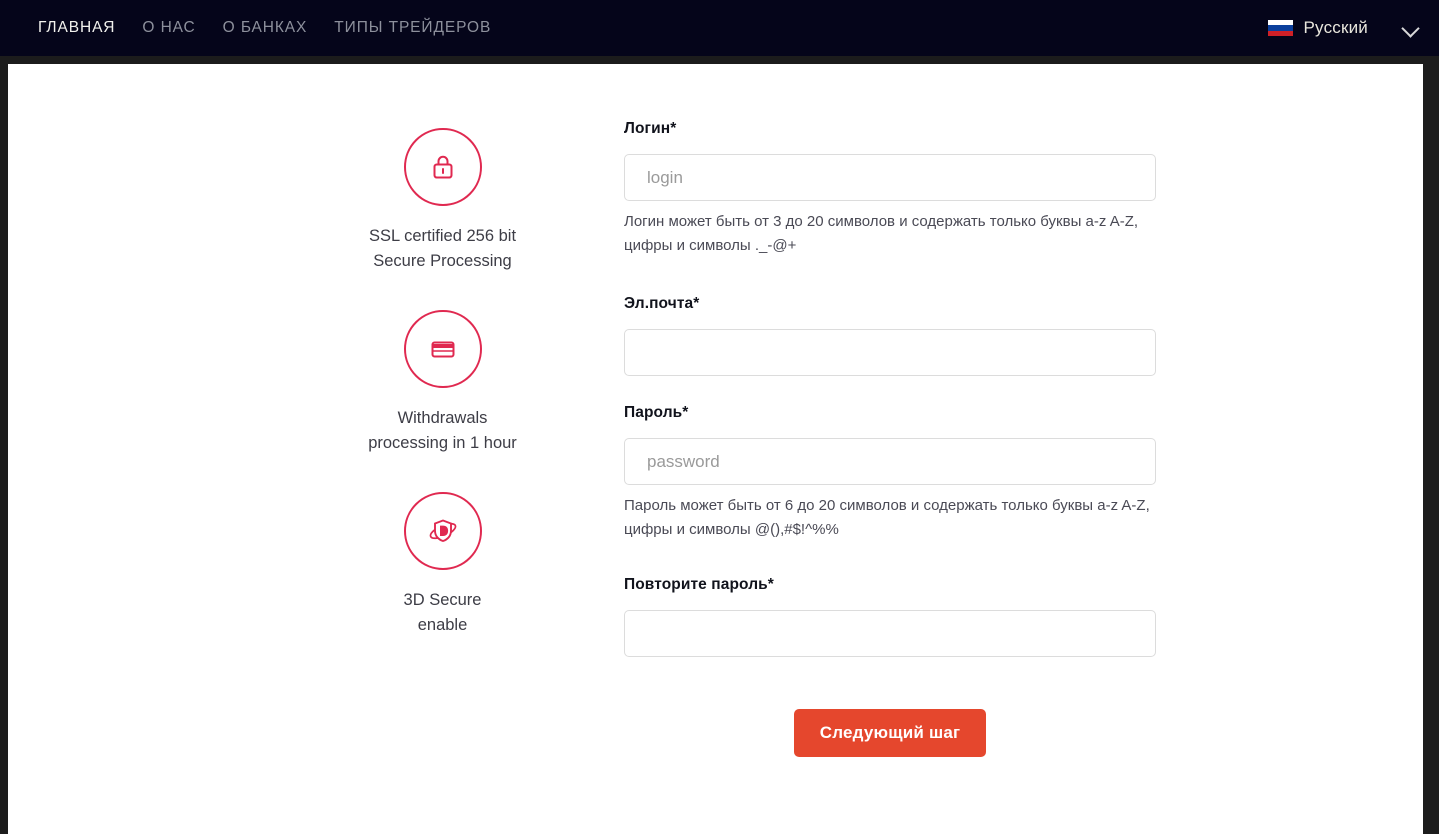 This screenshot has height=834, width=1439. I want to click on language-label: Русский, so click(1335, 27).